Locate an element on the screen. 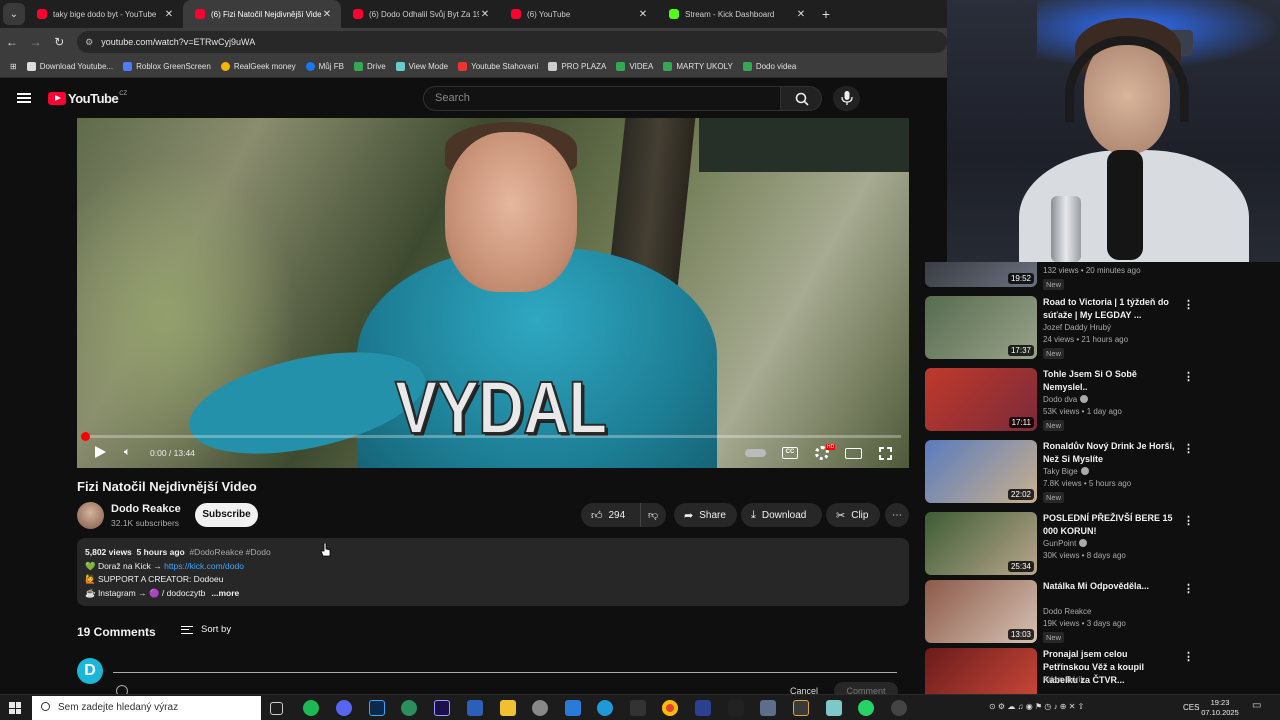 This screenshot has height=720, width=1280. bookmark: Youtube Stahovaní is located at coordinates (498, 66).